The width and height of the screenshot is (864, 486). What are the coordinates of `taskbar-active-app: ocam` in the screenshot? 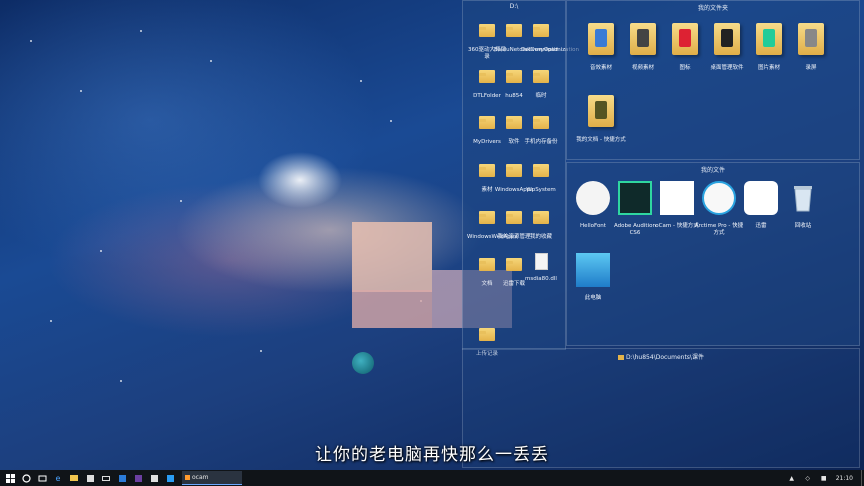 It's located at (212, 478).